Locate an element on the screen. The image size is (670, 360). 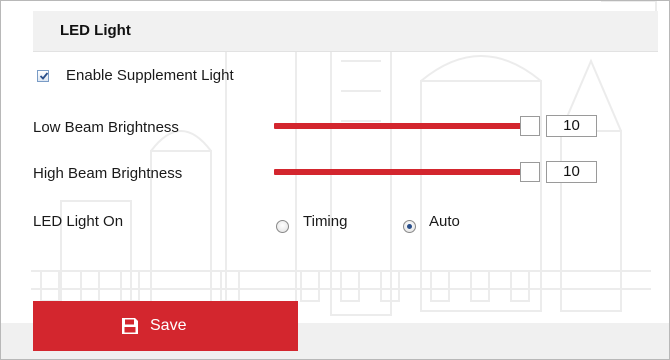
high-beam-slider-track is located at coordinates (397, 172).